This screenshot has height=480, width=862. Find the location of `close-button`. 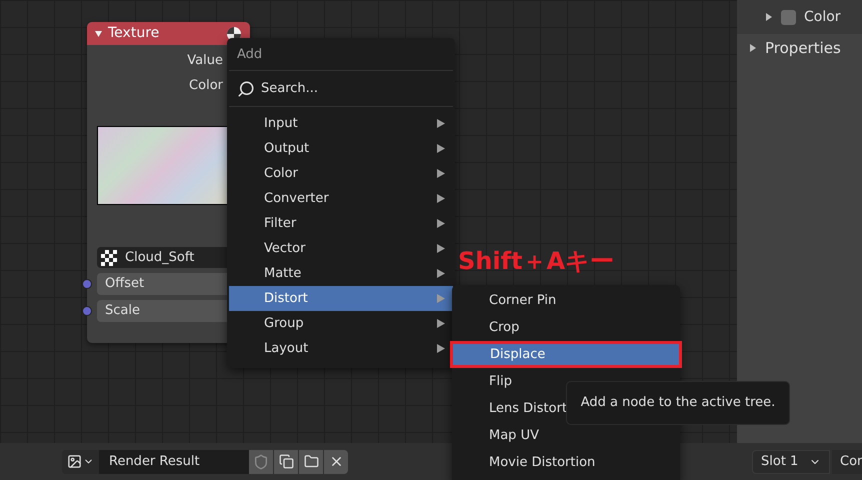

close-button is located at coordinates (336, 462).